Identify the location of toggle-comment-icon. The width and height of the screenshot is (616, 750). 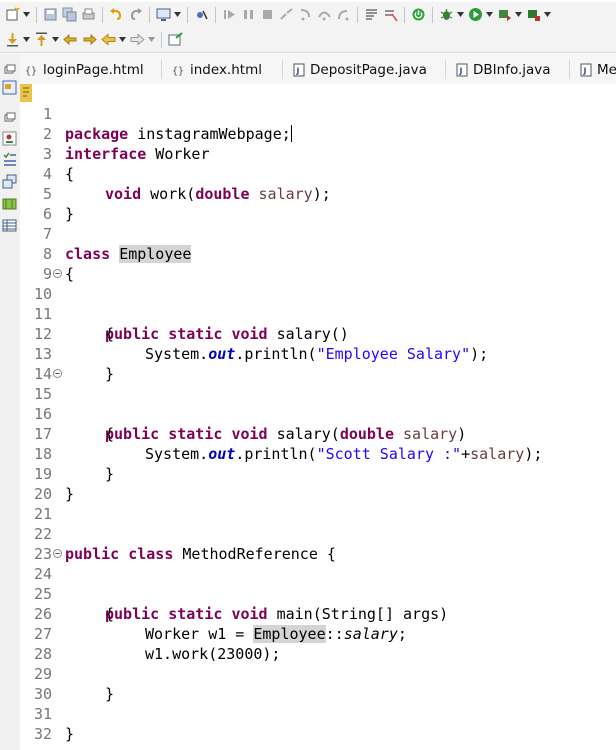
(371, 14).